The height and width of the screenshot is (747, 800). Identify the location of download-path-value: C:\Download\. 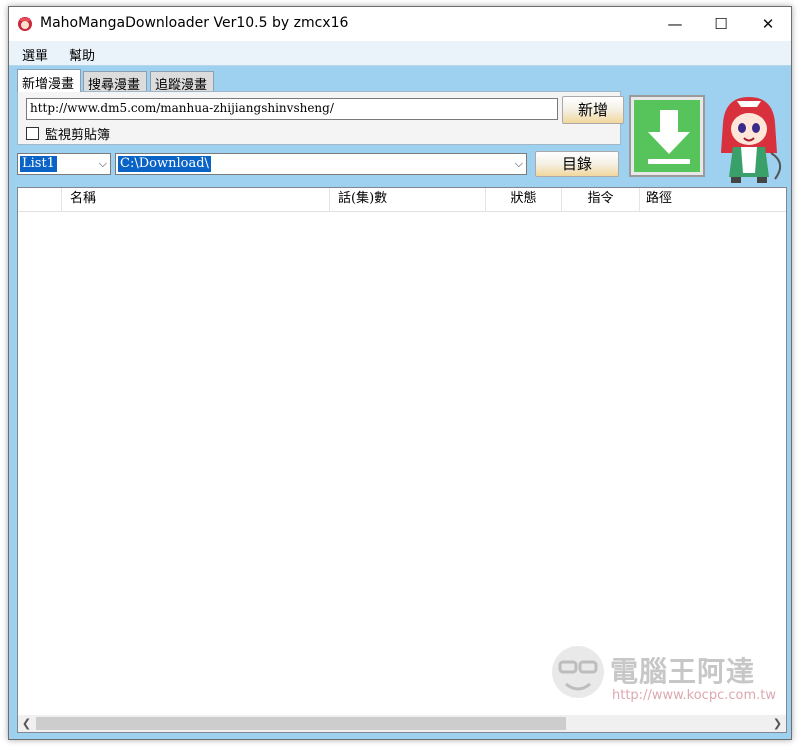
(164, 164).